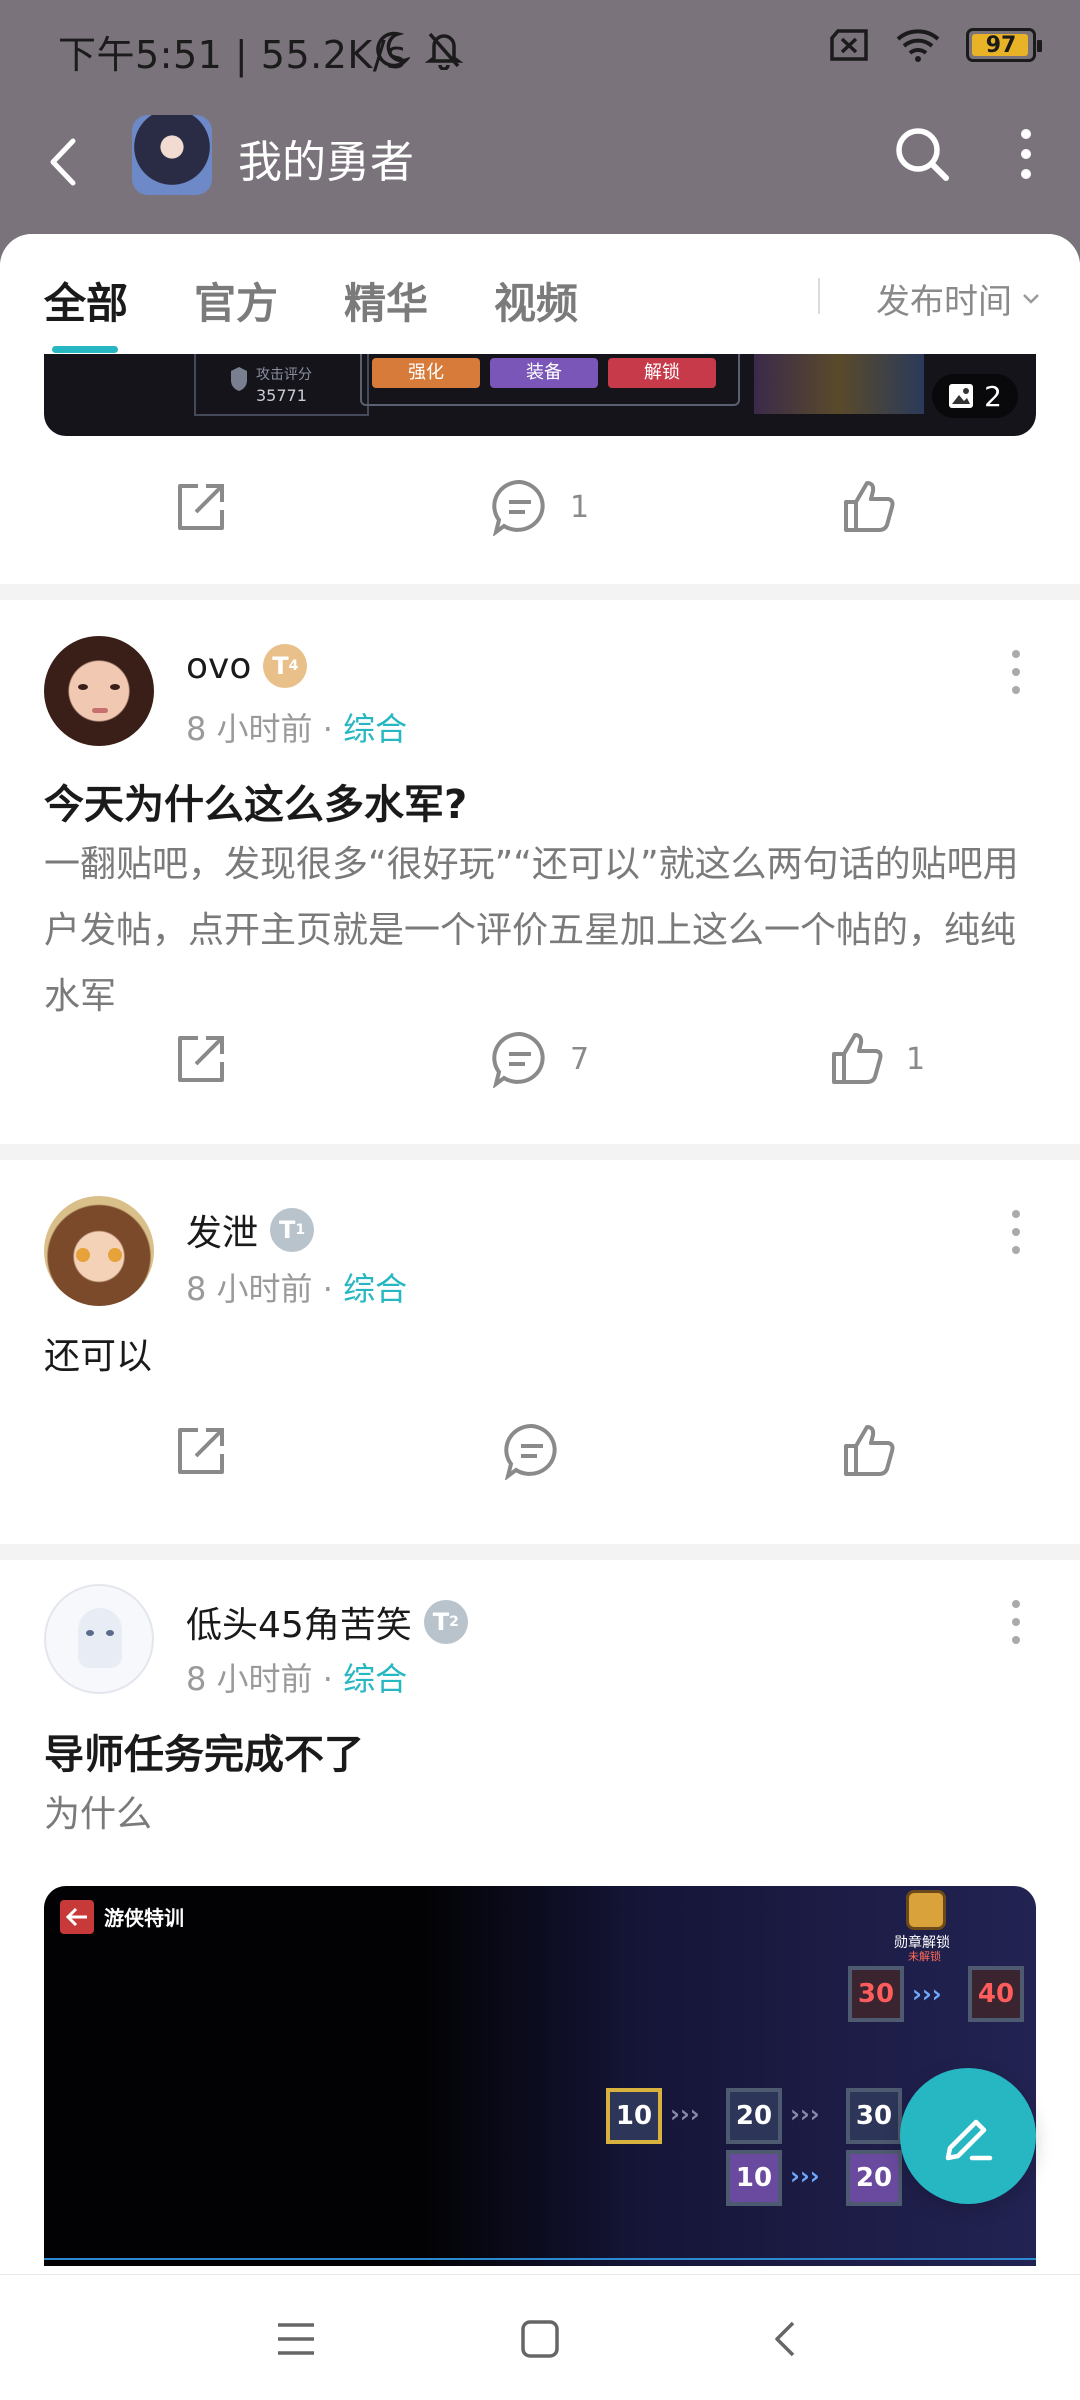 This screenshot has width=1080, height=2400. Describe the element at coordinates (444, 51) in the screenshot. I see `bell-off-icon` at that location.